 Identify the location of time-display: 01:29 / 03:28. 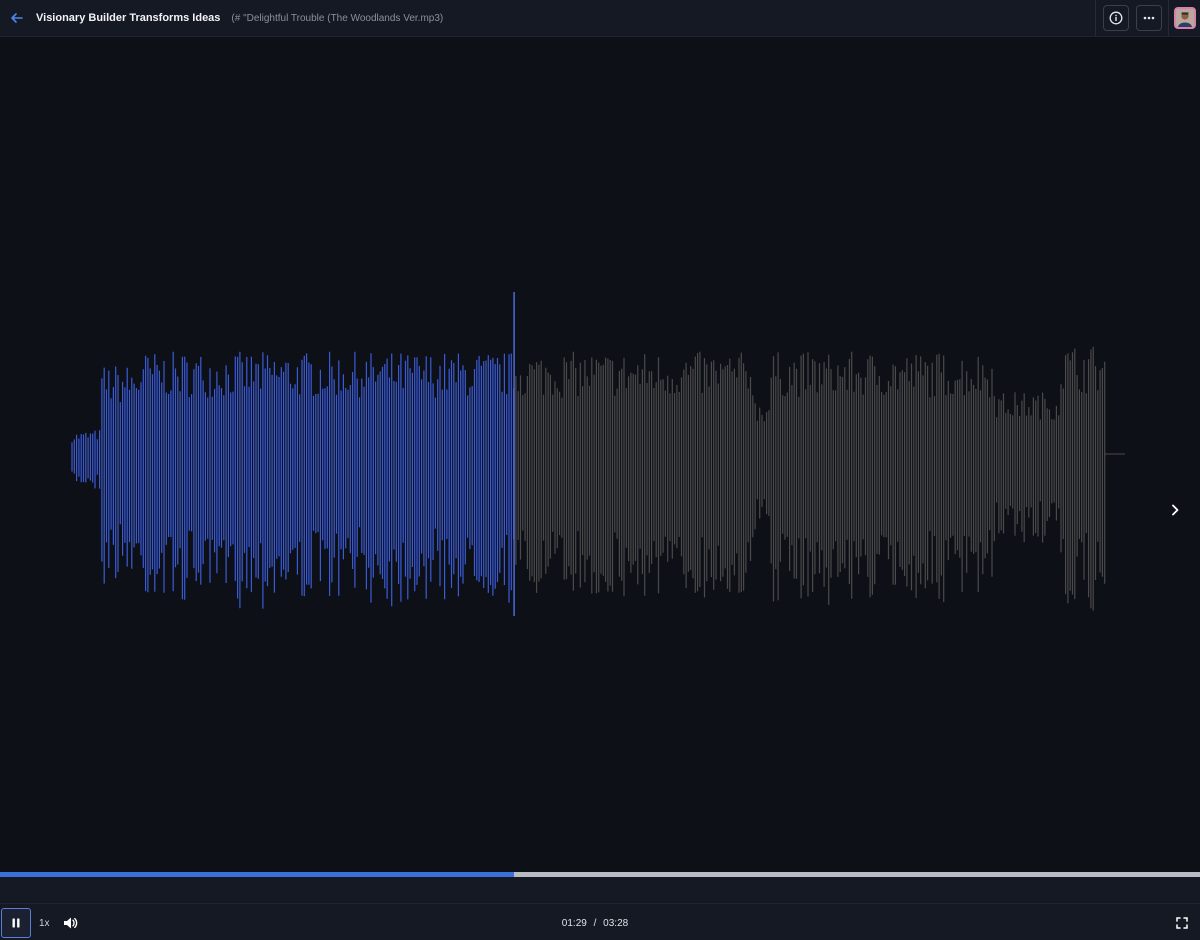
(595, 923).